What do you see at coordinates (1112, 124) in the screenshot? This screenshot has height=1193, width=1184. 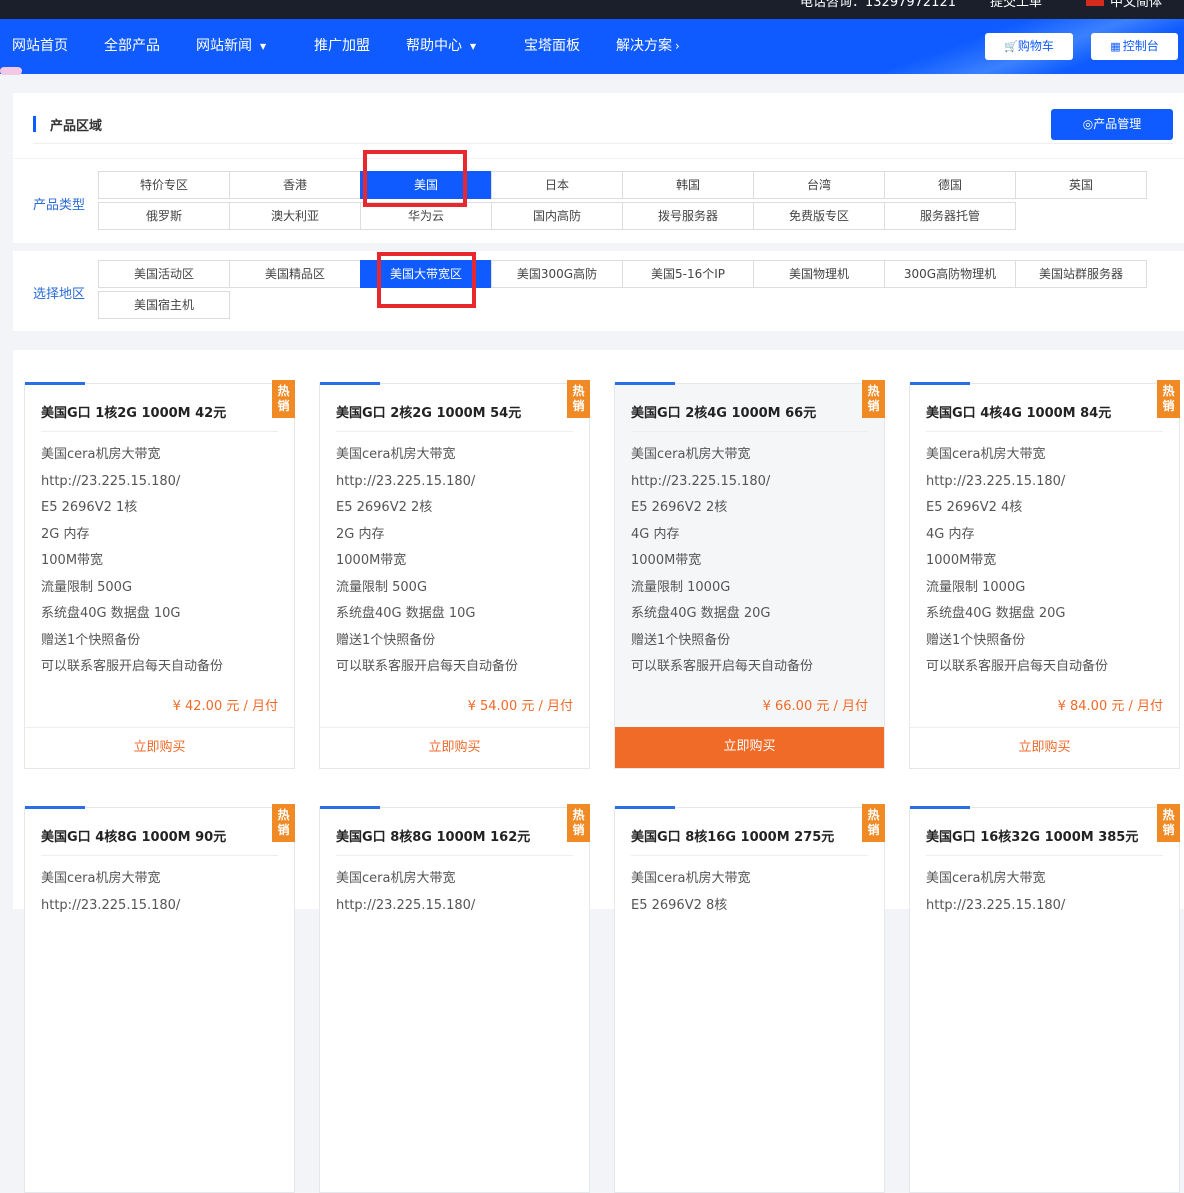 I see `product-manage-button: ◎产品管理` at bounding box center [1112, 124].